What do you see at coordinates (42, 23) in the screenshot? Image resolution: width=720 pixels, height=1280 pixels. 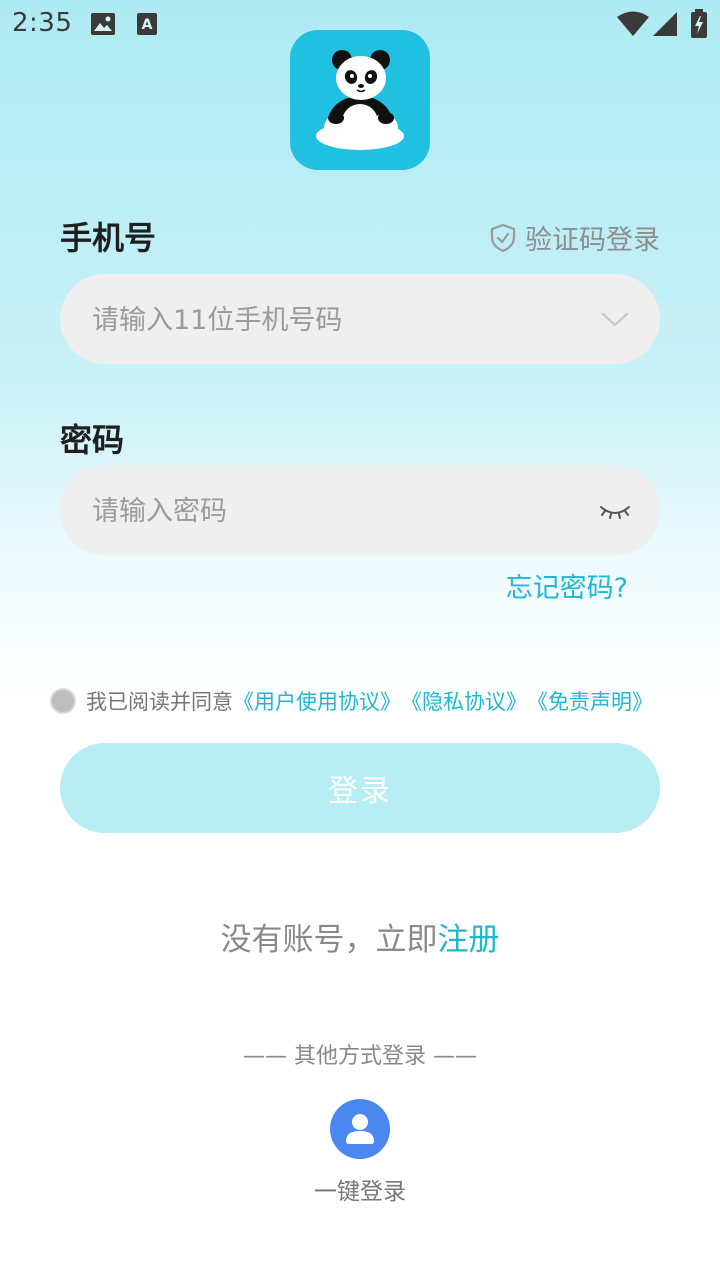 I see `status-time: 2:35` at bounding box center [42, 23].